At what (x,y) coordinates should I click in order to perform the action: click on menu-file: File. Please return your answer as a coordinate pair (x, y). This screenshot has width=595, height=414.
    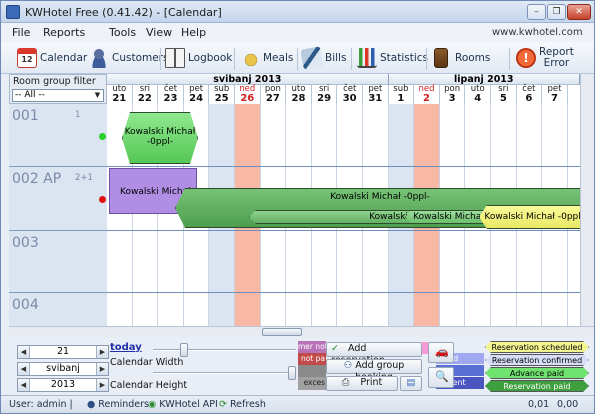
    Looking at the image, I should click on (21, 32).